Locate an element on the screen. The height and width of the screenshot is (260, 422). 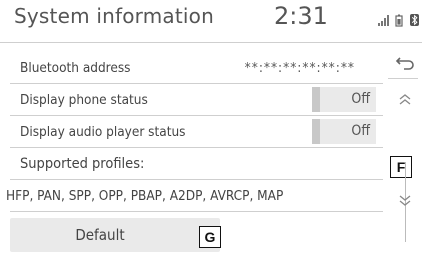
default-button-label: Default is located at coordinates (100, 235).